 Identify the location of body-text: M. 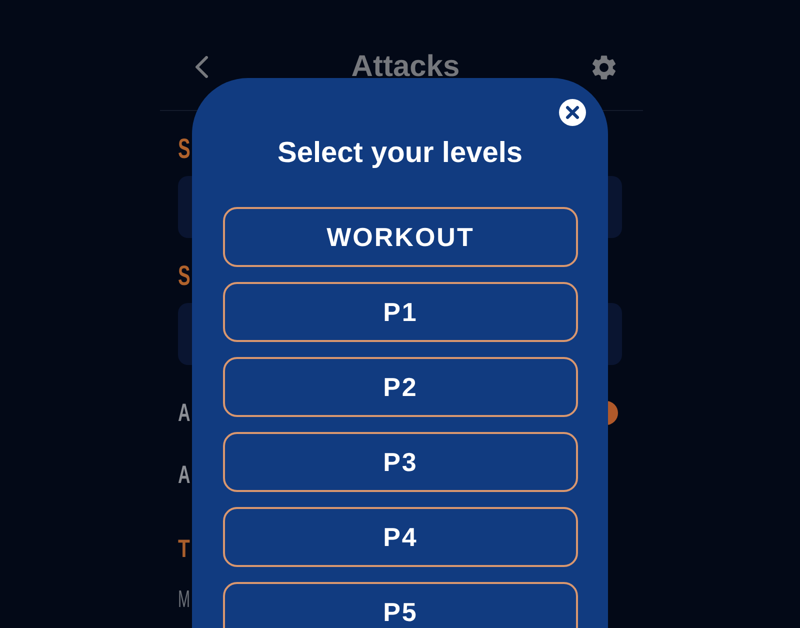
(184, 600).